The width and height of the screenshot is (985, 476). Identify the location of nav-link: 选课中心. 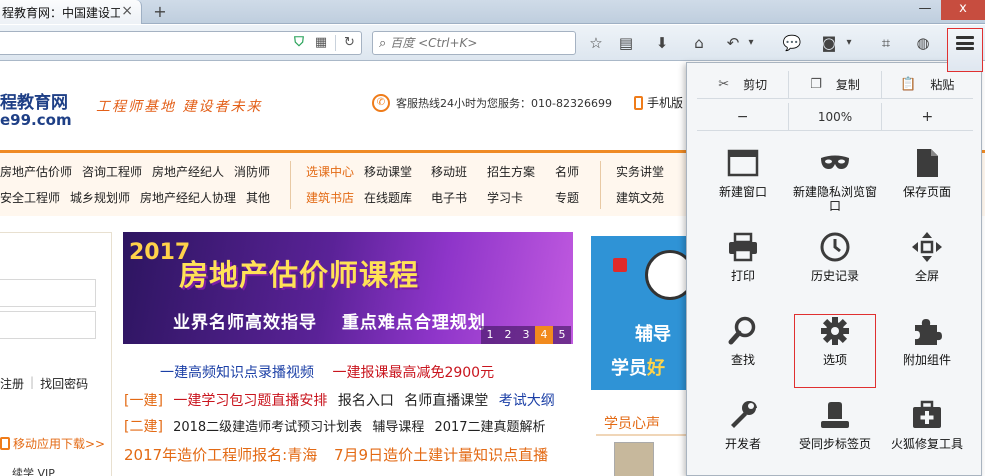
(335, 171).